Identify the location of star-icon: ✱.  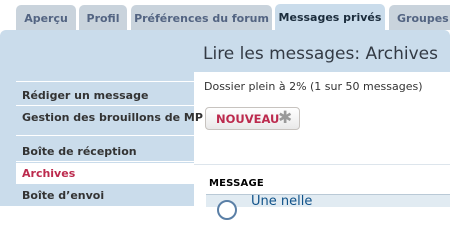
(285, 118).